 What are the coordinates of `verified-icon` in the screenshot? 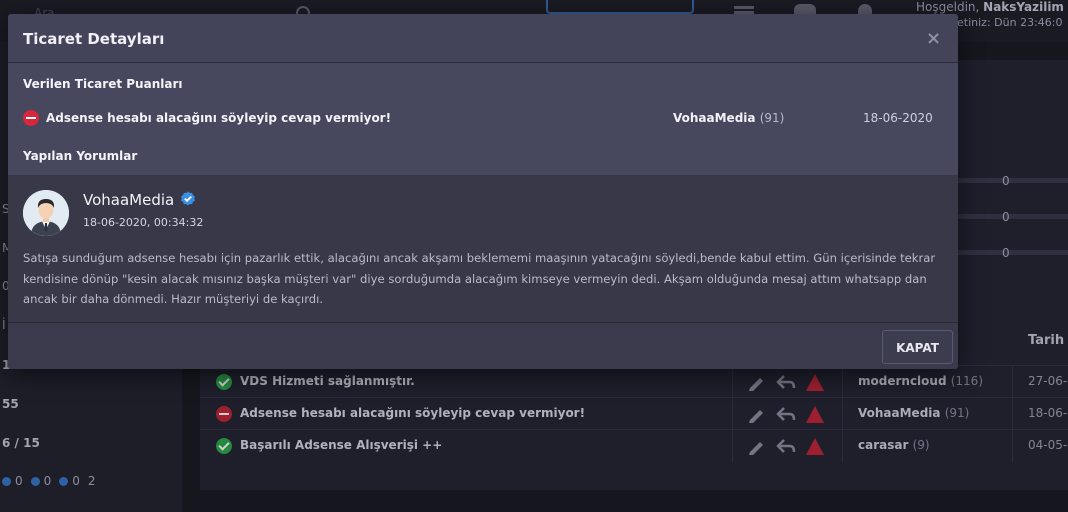 It's located at (188, 198).